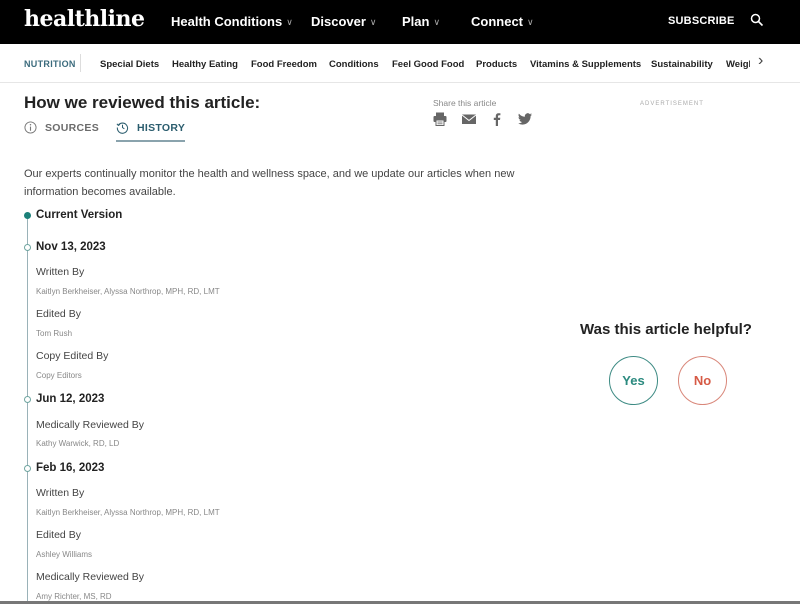  What do you see at coordinates (27, 410) in the screenshot?
I see `timeline-line` at bounding box center [27, 410].